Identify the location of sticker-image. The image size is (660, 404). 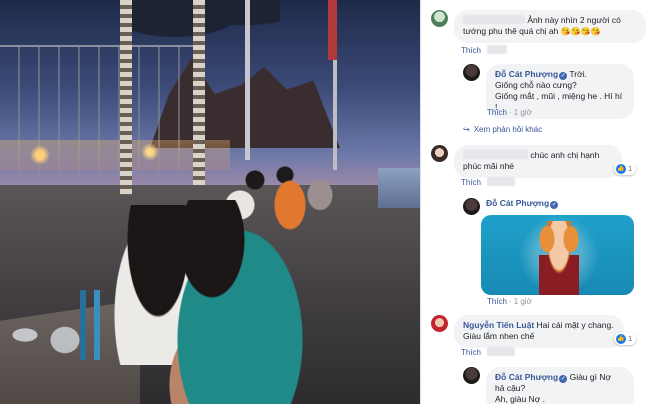
(557, 255).